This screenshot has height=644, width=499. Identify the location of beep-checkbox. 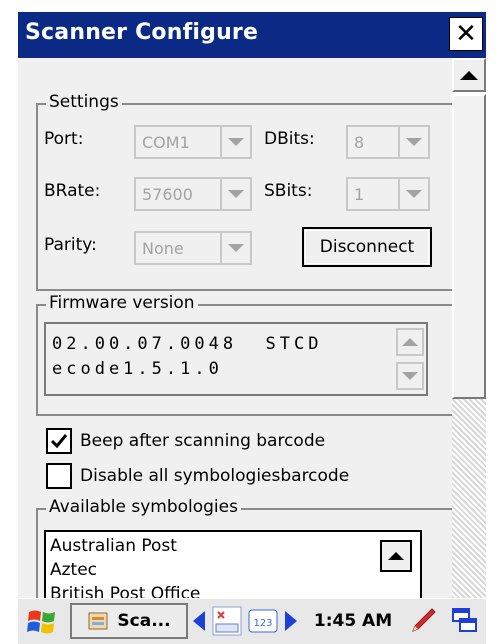
(59, 441).